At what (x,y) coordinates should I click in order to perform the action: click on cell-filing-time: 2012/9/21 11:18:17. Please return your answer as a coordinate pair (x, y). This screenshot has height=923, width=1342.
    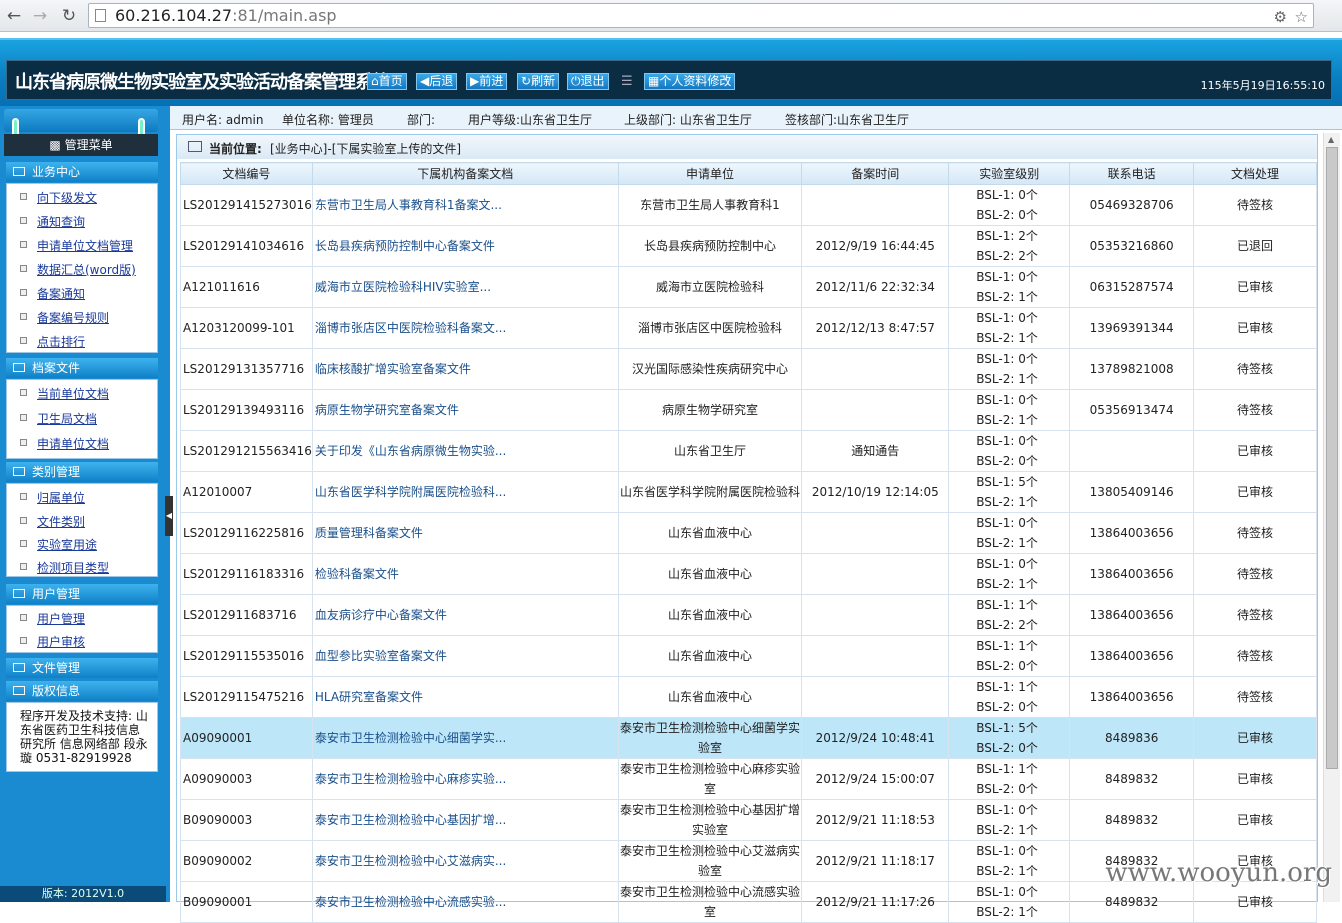
    Looking at the image, I should click on (875, 861).